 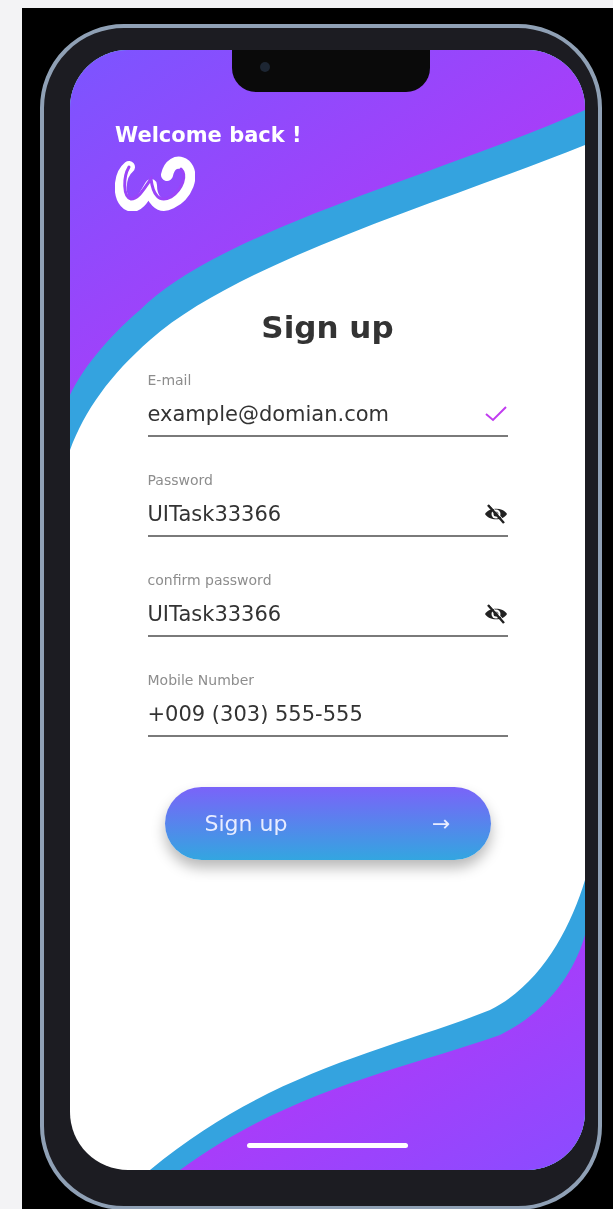 I want to click on welcome-text: Welcome back !, so click(x=208, y=135).